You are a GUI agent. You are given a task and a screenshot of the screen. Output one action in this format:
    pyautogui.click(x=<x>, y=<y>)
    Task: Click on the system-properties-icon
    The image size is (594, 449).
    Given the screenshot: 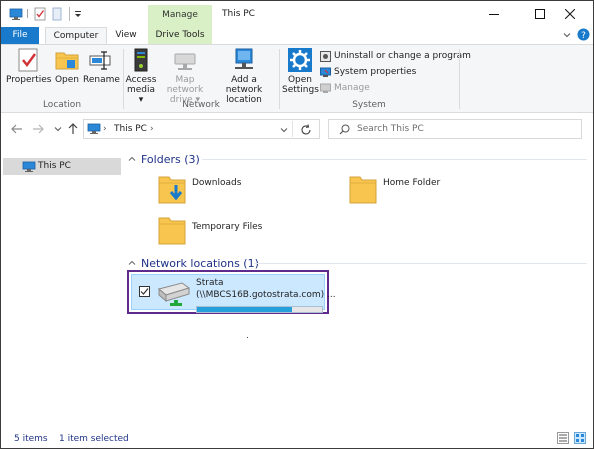 What is the action you would take?
    pyautogui.click(x=325, y=72)
    